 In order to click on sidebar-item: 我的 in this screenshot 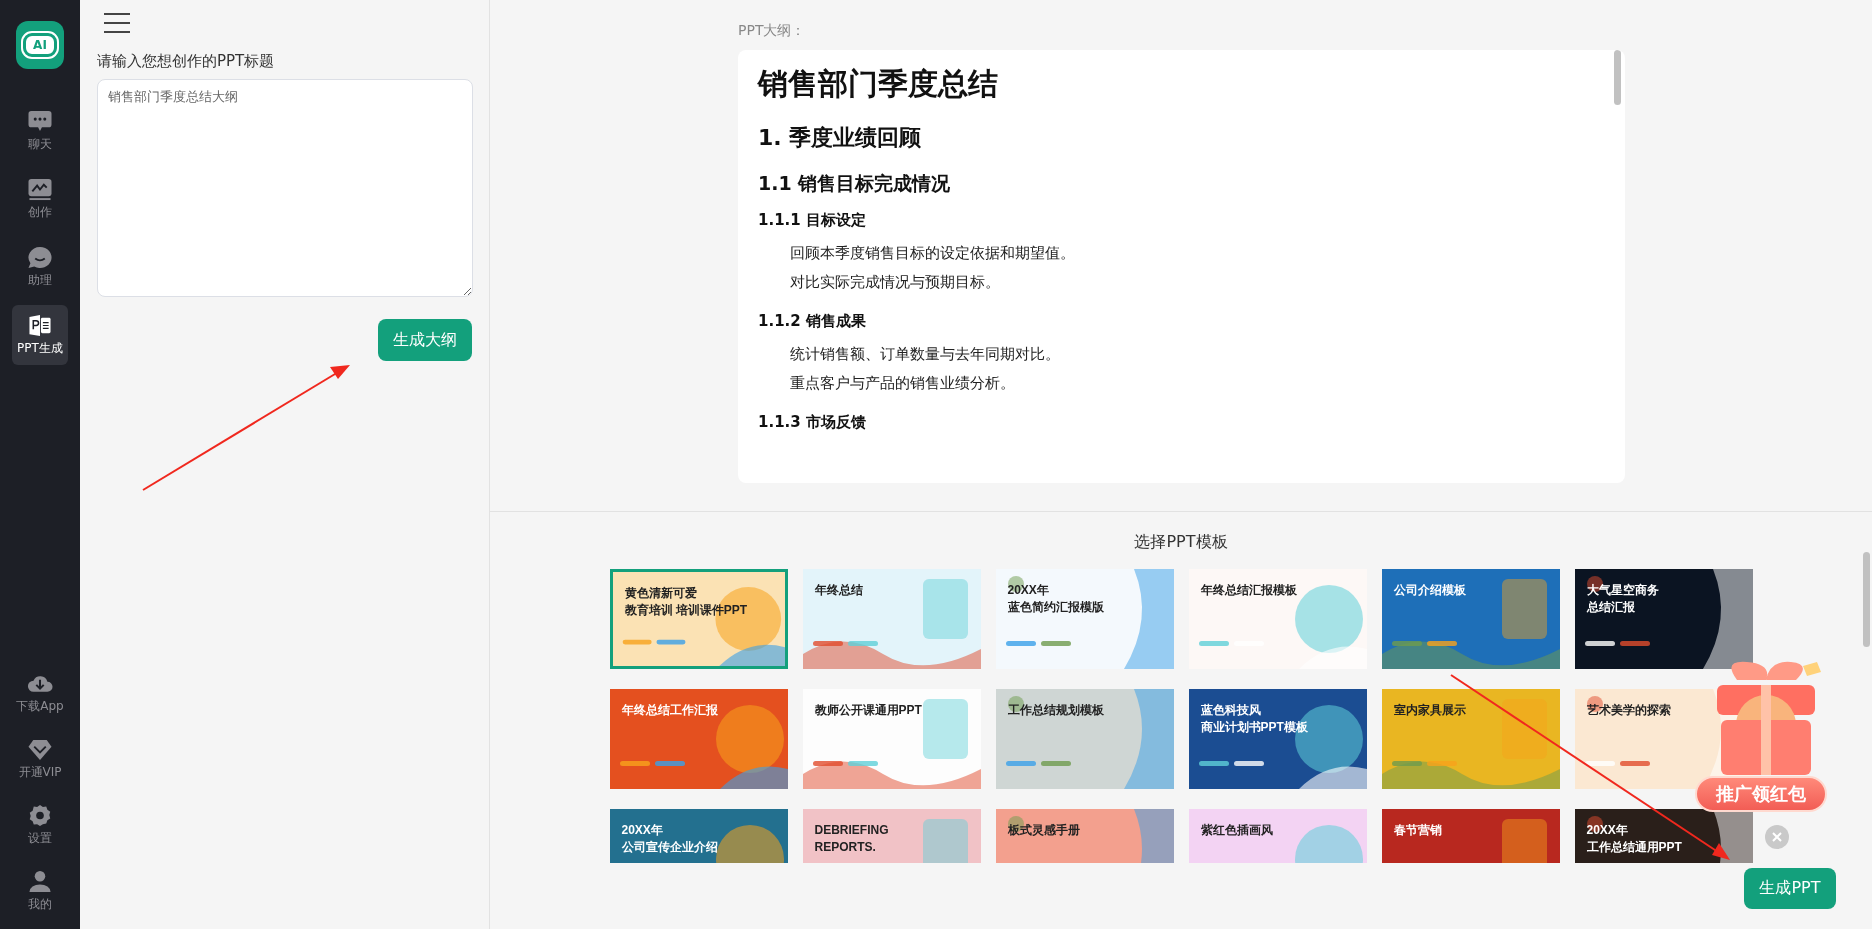, I will do `click(40, 891)`.